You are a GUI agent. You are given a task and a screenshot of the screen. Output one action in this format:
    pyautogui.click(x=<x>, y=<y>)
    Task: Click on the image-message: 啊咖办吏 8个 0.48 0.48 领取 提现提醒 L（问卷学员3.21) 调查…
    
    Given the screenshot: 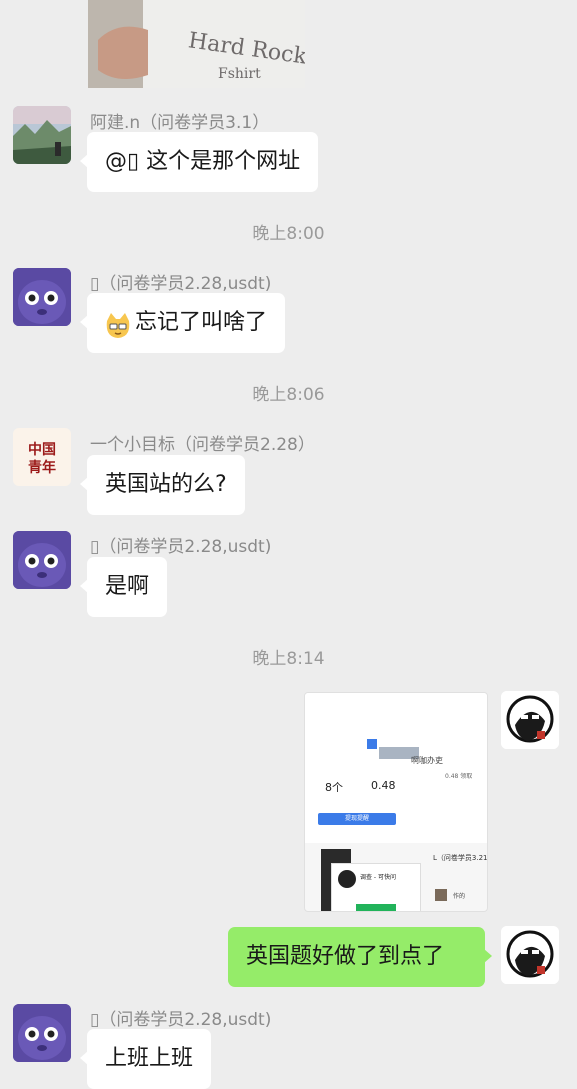 What is the action you would take?
    pyautogui.click(x=396, y=802)
    